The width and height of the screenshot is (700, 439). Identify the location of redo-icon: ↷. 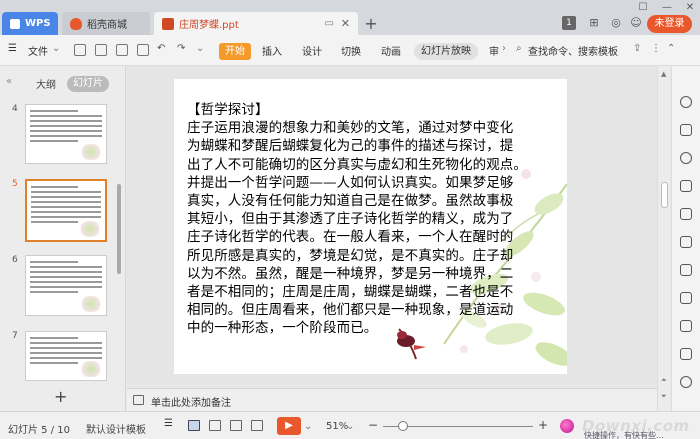
(181, 48).